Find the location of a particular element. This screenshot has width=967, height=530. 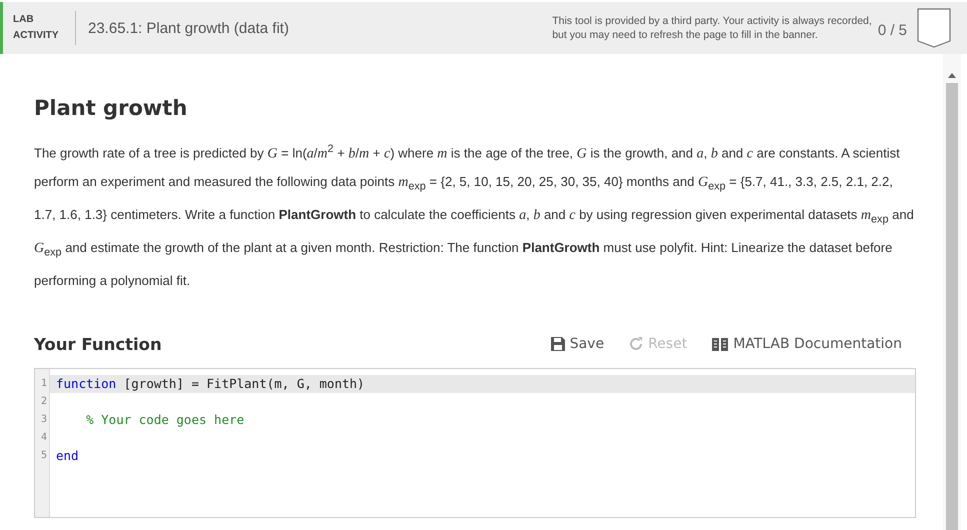

score-text: 0 / 5 is located at coordinates (892, 30).